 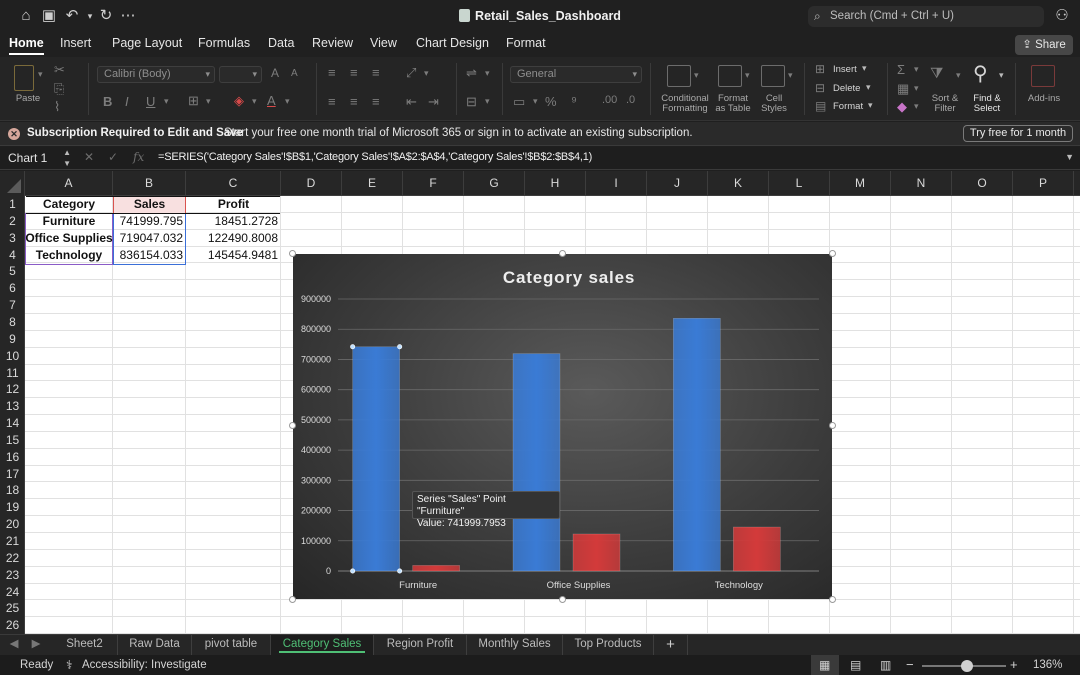 What do you see at coordinates (12, 204) in the screenshot?
I see `row-header-1: 1` at bounding box center [12, 204].